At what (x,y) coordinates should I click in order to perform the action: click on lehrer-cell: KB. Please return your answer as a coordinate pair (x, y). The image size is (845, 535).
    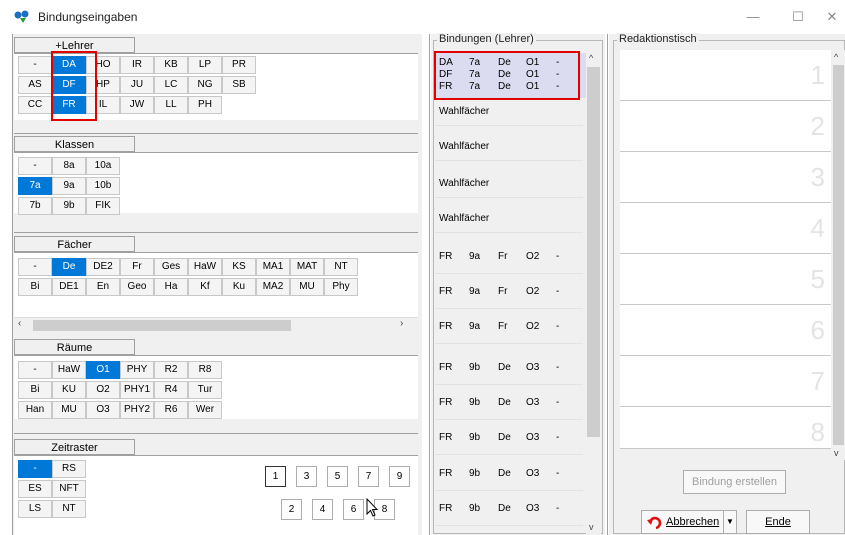
    Looking at the image, I should click on (171, 65).